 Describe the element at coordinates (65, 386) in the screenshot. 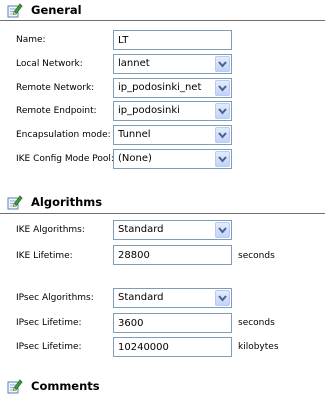

I see `section-title-comments: Comments` at that location.